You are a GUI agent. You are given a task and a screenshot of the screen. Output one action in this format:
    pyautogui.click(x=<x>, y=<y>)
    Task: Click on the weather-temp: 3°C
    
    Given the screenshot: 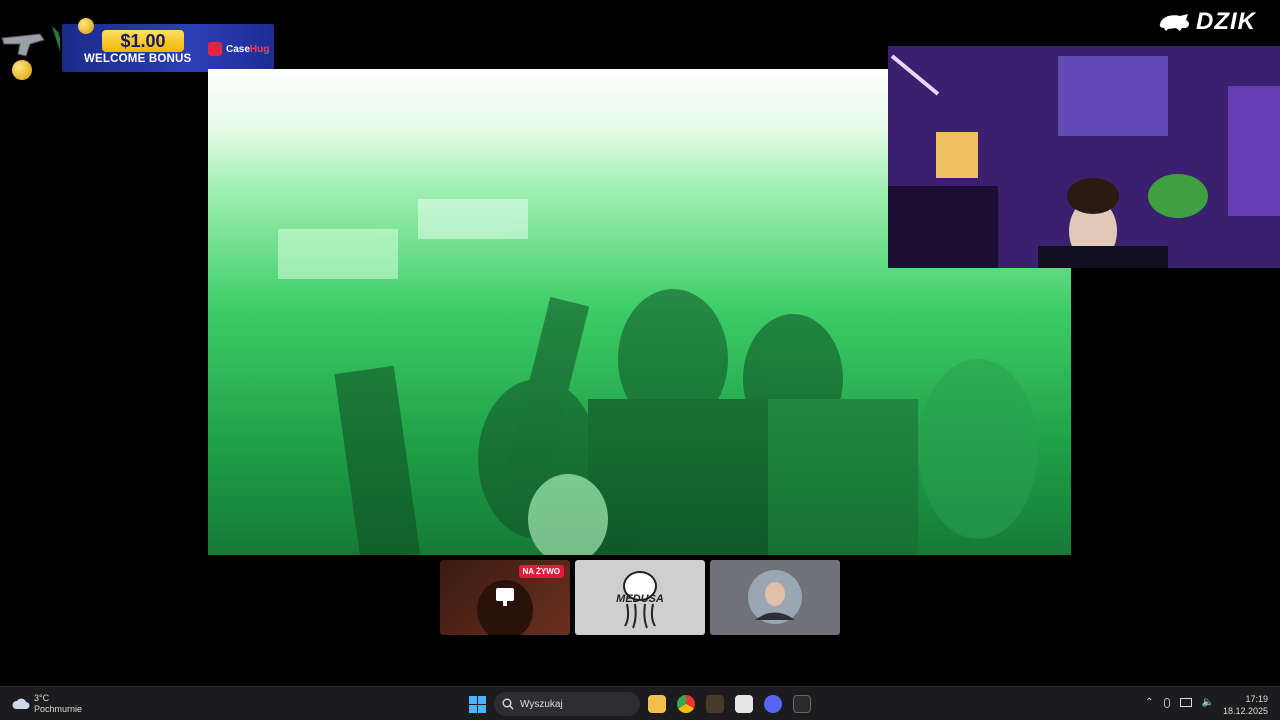 What is the action you would take?
    pyautogui.click(x=42, y=698)
    